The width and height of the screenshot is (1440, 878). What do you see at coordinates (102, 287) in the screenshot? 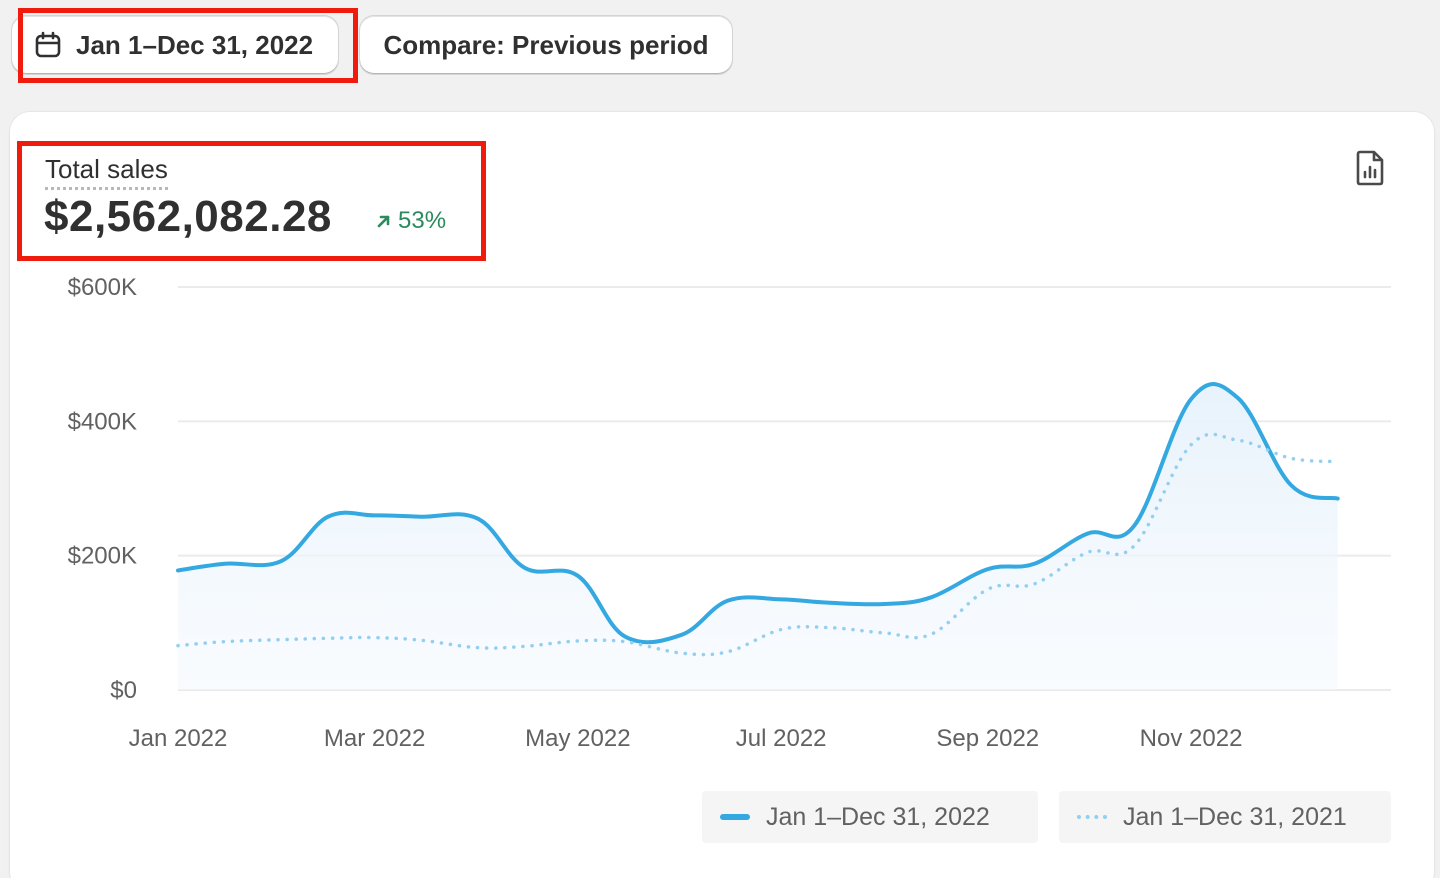
I see `y-tick-label: $600K` at bounding box center [102, 287].